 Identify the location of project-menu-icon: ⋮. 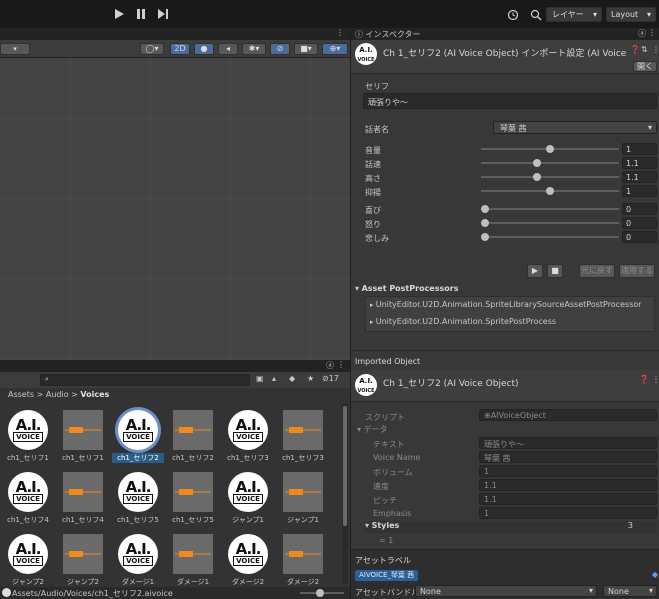
(341, 364).